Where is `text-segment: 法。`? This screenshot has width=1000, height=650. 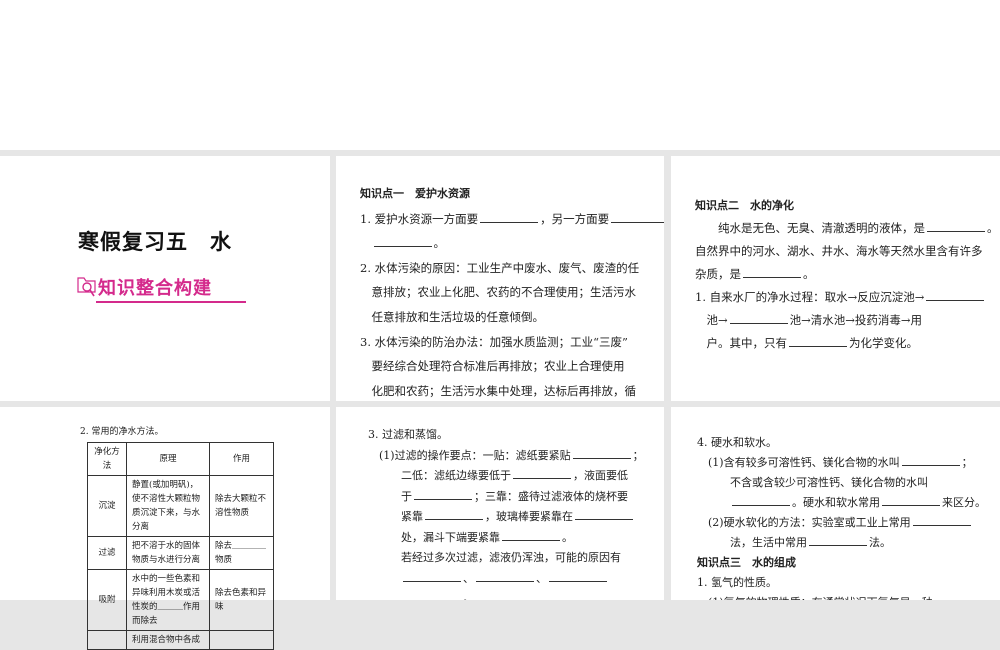 text-segment: 法。 is located at coordinates (880, 542).